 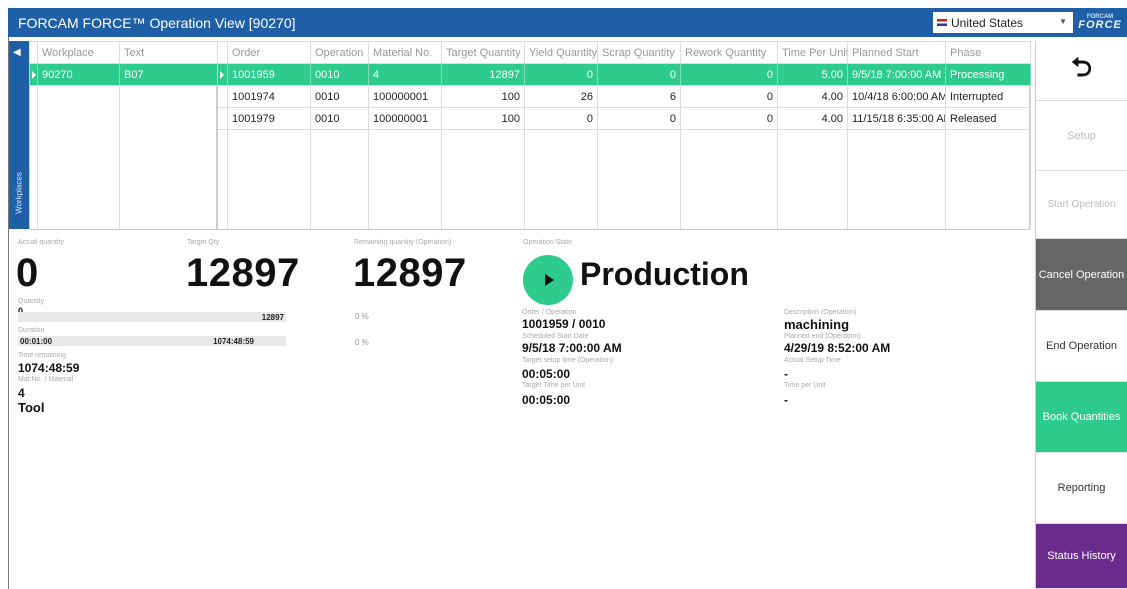 I want to click on col-scrap-qty: Scrap Quantity, so click(x=639, y=52).